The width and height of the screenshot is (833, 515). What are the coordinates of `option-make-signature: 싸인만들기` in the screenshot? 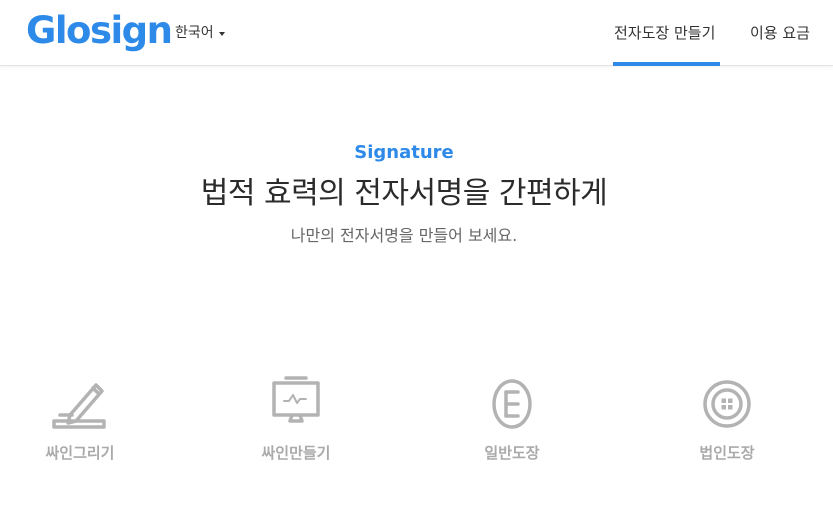 It's located at (296, 422).